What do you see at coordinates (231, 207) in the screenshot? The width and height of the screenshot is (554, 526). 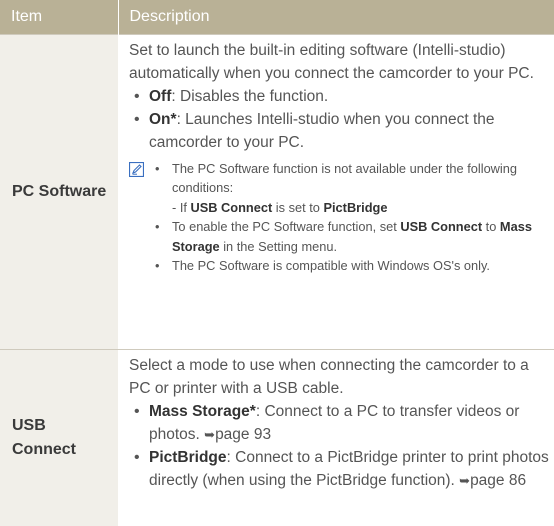 I see `note1-sub-usb: USB Connect` at bounding box center [231, 207].